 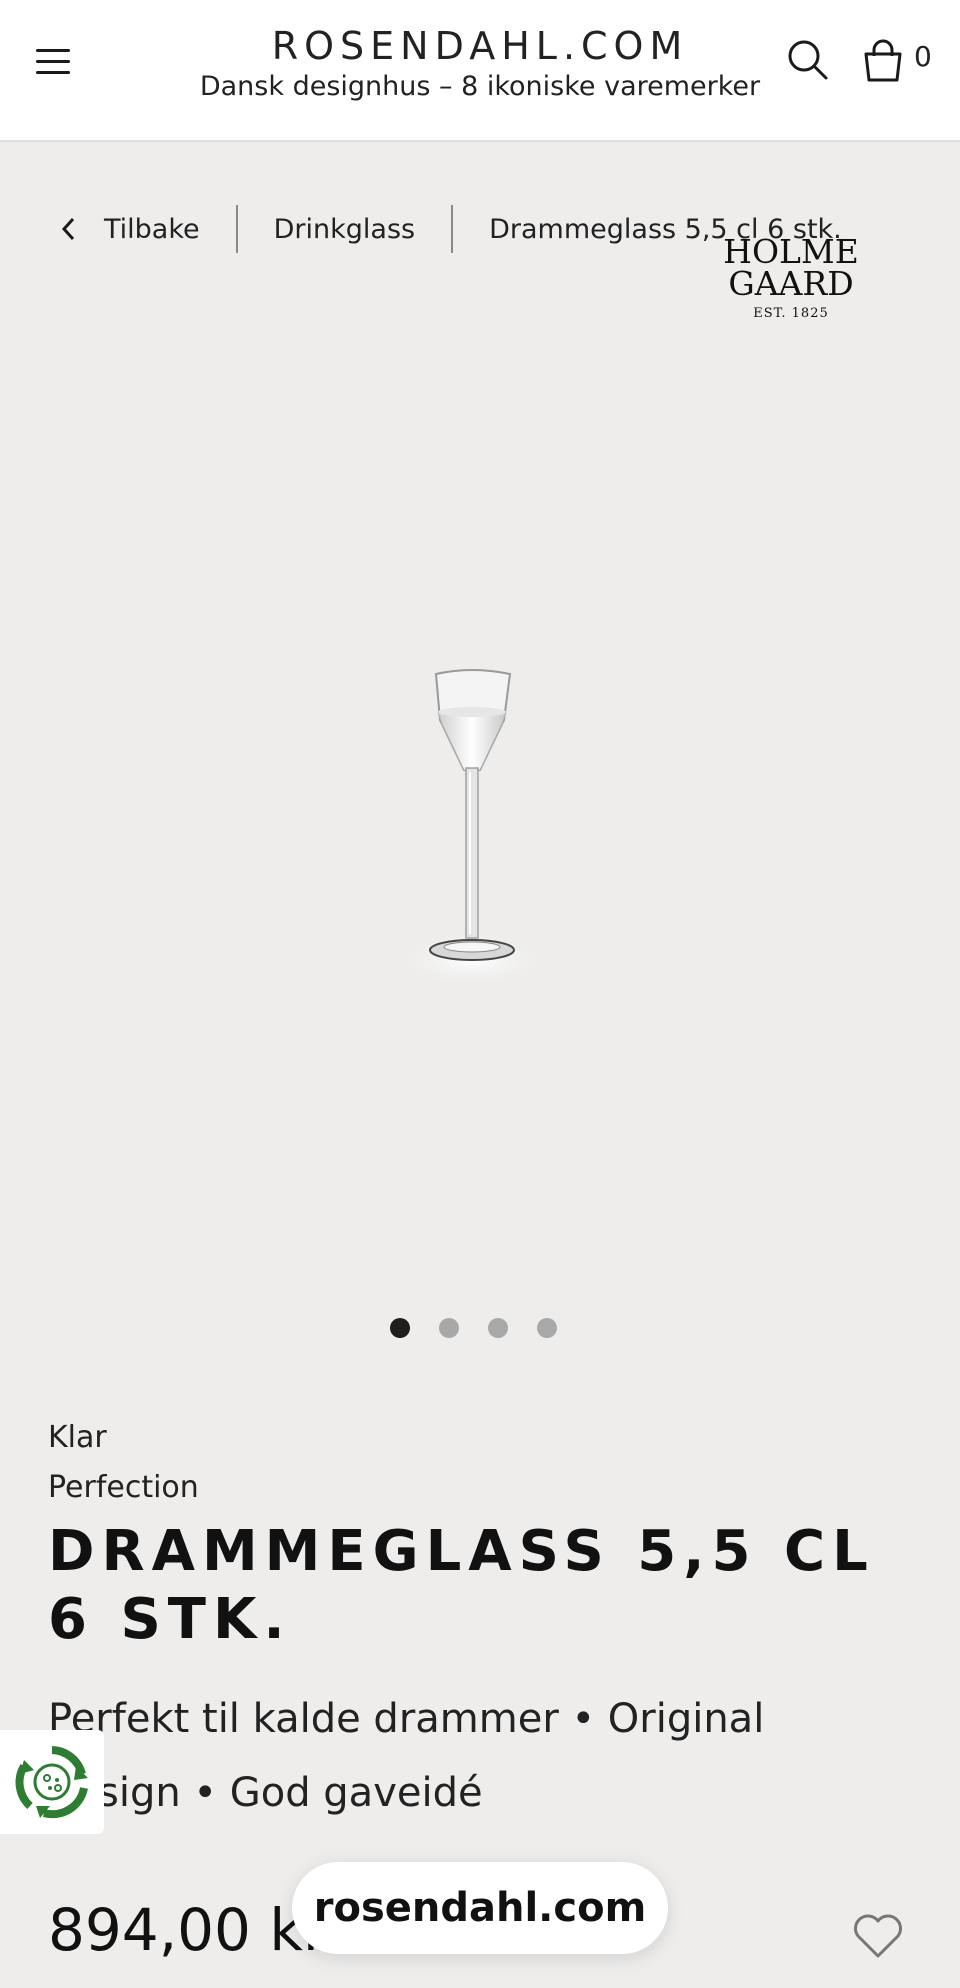 I want to click on search-icon, so click(x=808, y=60).